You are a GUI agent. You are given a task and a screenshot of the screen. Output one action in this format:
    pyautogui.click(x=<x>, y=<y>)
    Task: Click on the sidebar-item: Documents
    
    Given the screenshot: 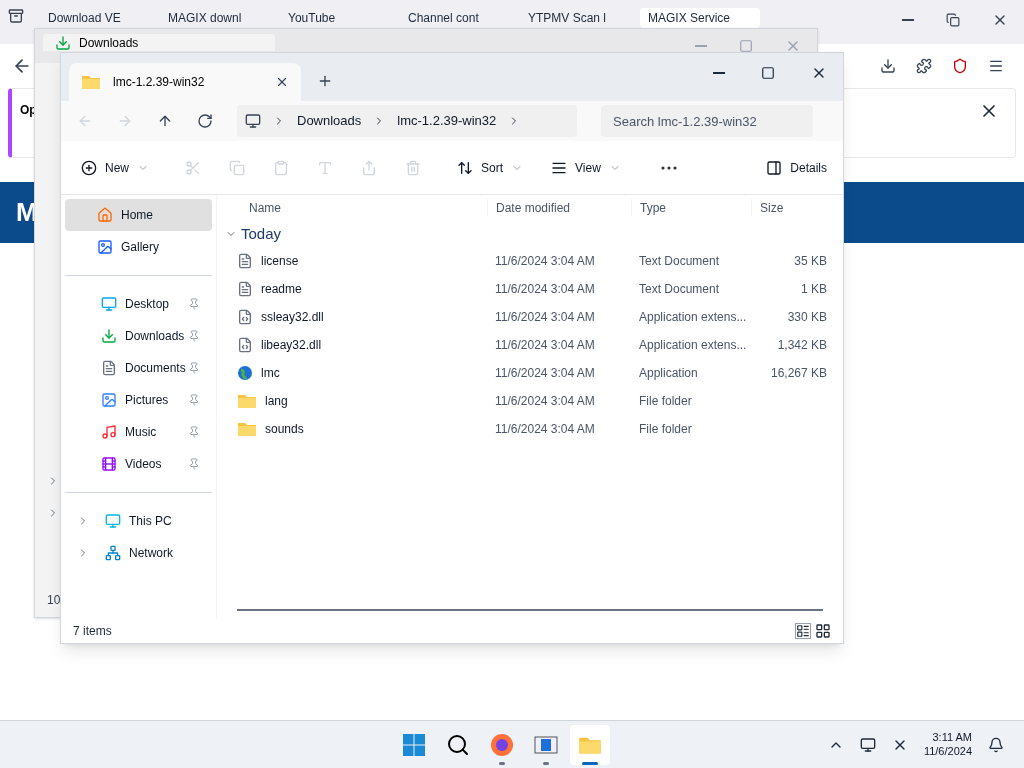 What is the action you would take?
    pyautogui.click(x=138, y=368)
    